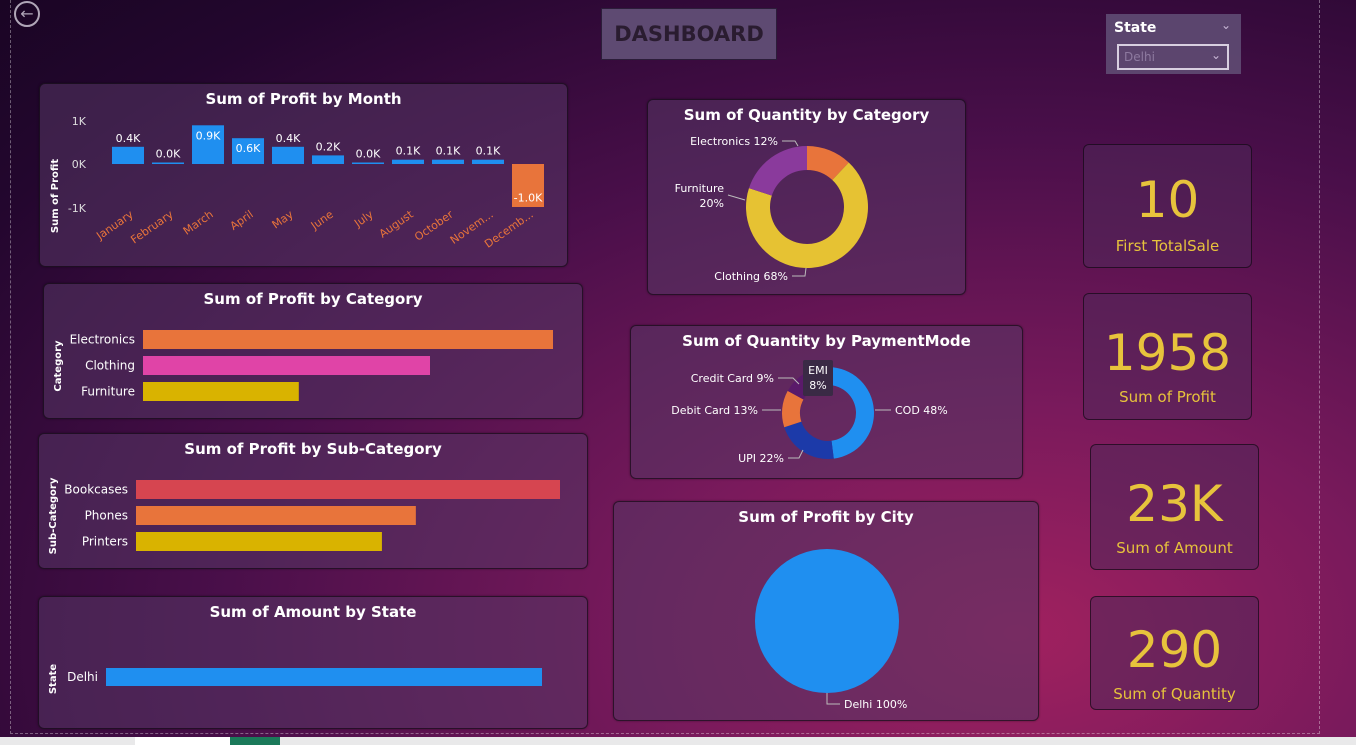 The width and height of the screenshot is (1356, 745). I want to click on axis-label: State, so click(53, 679).